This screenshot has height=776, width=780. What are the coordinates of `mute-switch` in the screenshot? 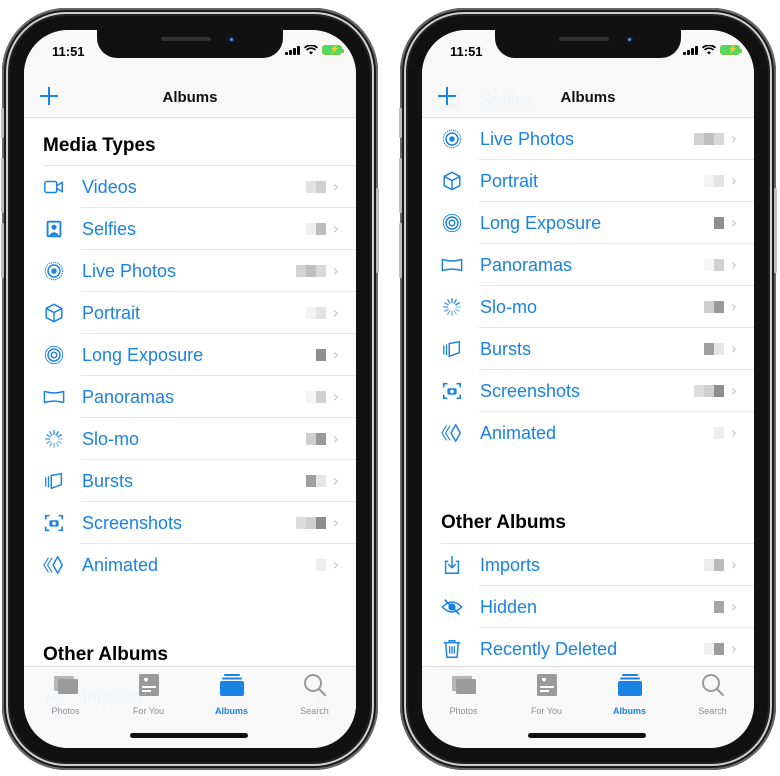 It's located at (2, 123).